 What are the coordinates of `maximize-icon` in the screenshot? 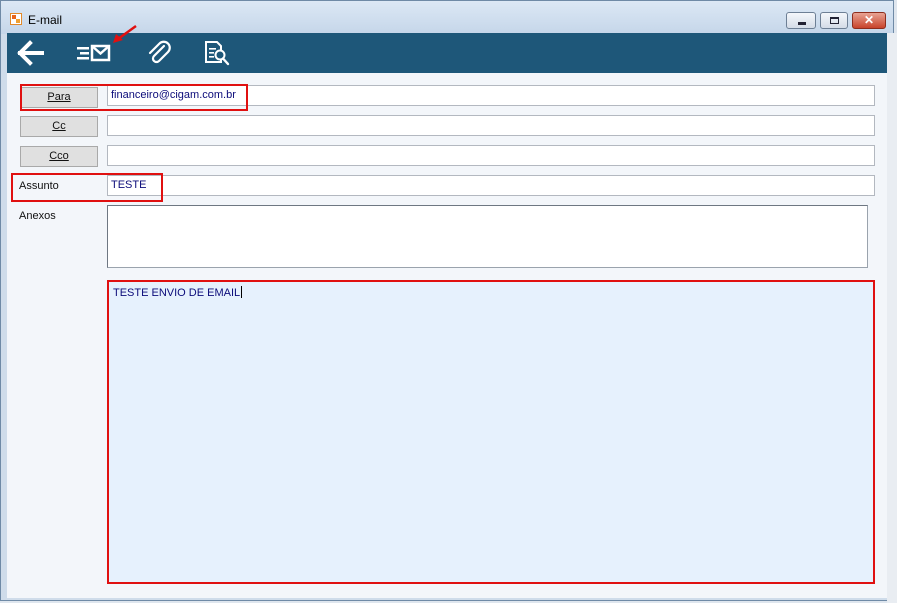 It's located at (834, 20).